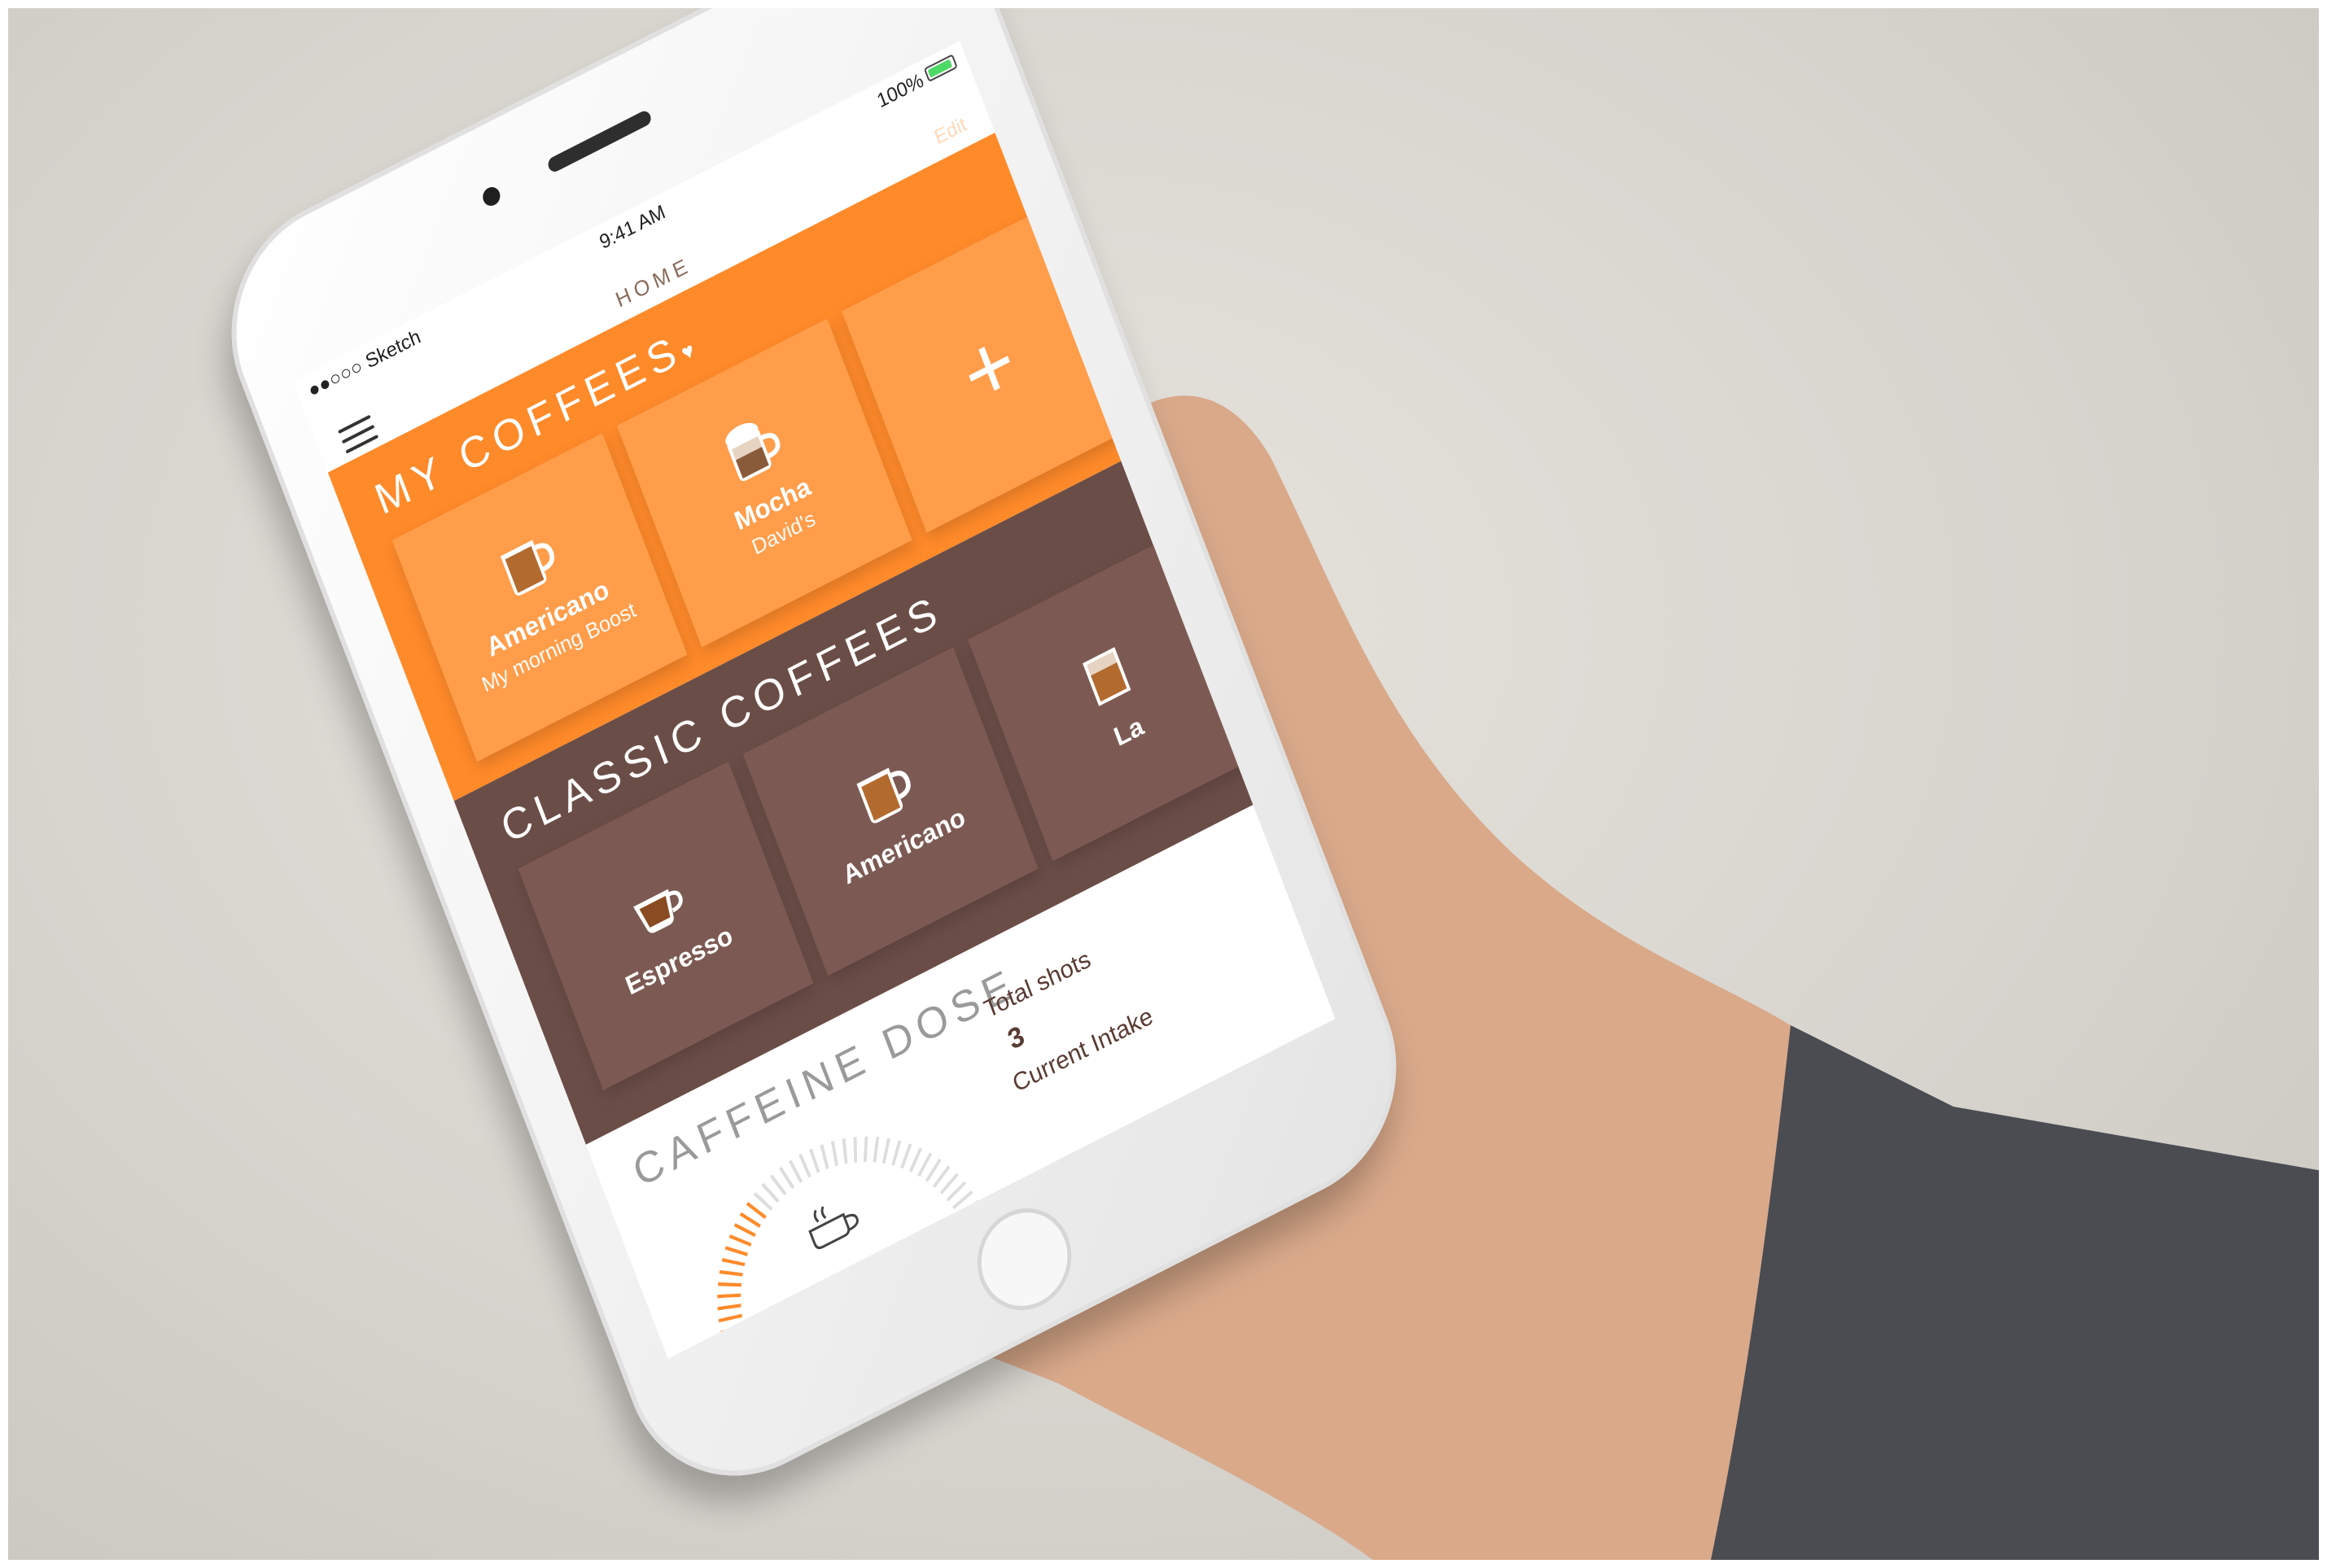 Image resolution: width=2327 pixels, height=1568 pixels. I want to click on mocha-cup-icon, so click(753, 452).